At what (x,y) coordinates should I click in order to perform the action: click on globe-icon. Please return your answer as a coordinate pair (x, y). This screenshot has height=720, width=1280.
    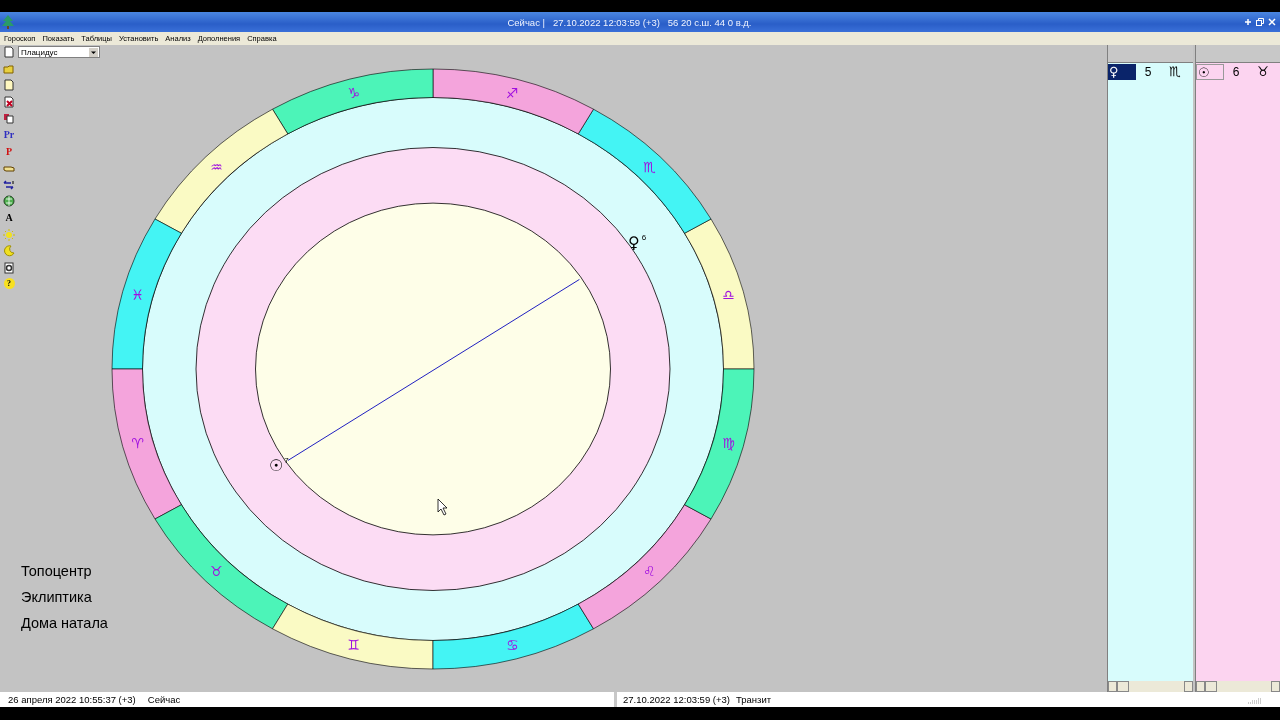
    Looking at the image, I should click on (9, 201).